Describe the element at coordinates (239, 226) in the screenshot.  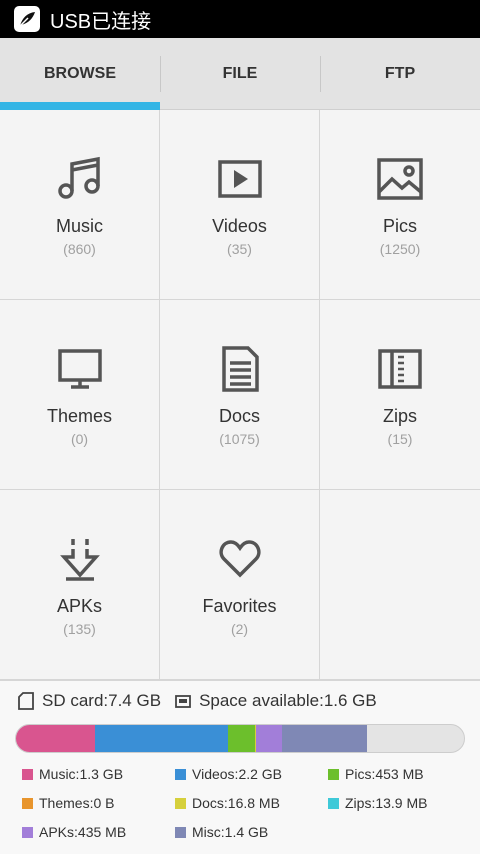
I see `category-label: Videos` at that location.